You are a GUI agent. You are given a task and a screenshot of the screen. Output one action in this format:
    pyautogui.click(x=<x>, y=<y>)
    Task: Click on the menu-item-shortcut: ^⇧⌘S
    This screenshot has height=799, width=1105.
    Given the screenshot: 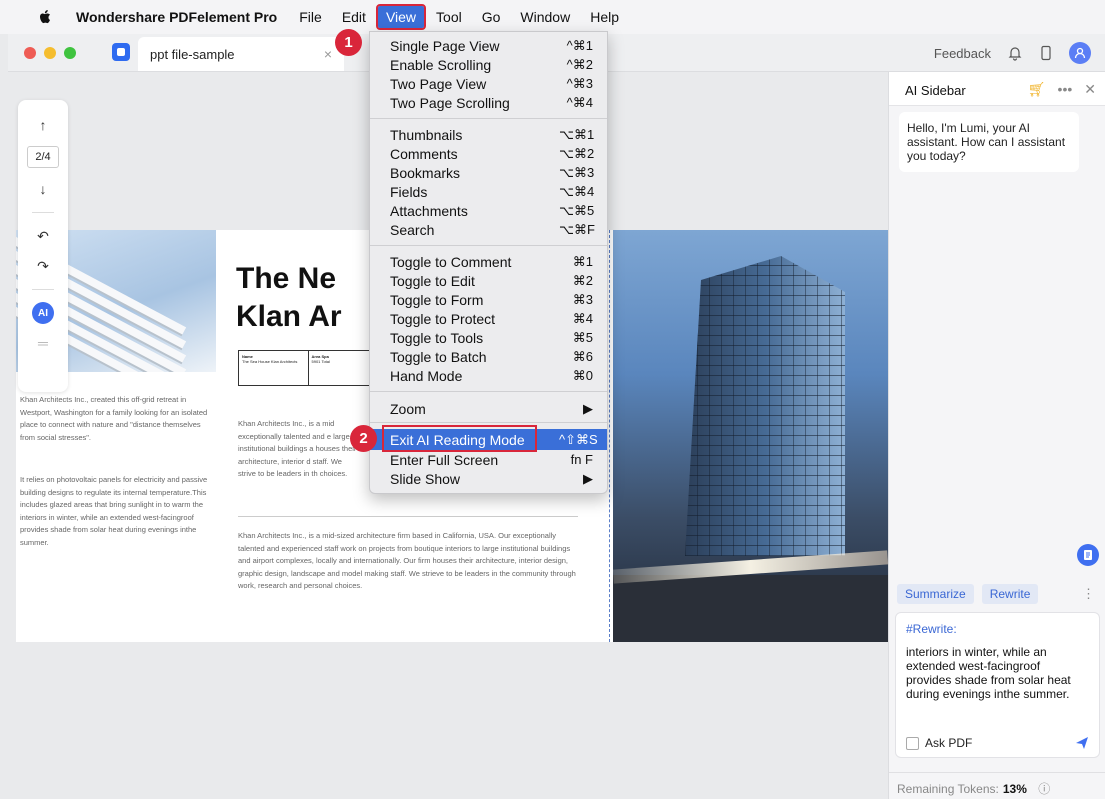 What is the action you would take?
    pyautogui.click(x=578, y=439)
    